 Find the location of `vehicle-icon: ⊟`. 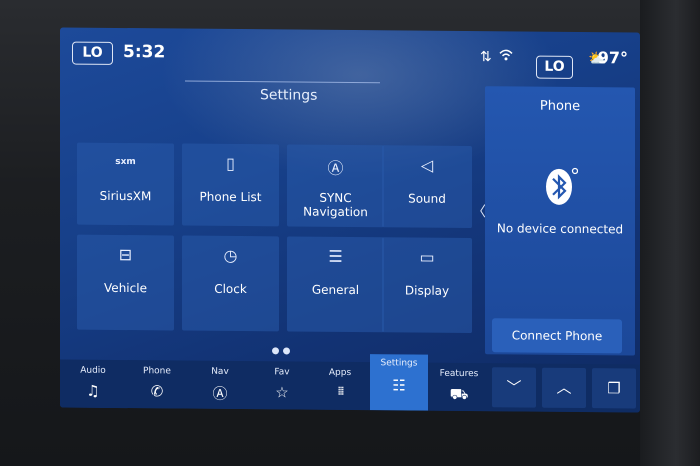

vehicle-icon: ⊟ is located at coordinates (125, 254).